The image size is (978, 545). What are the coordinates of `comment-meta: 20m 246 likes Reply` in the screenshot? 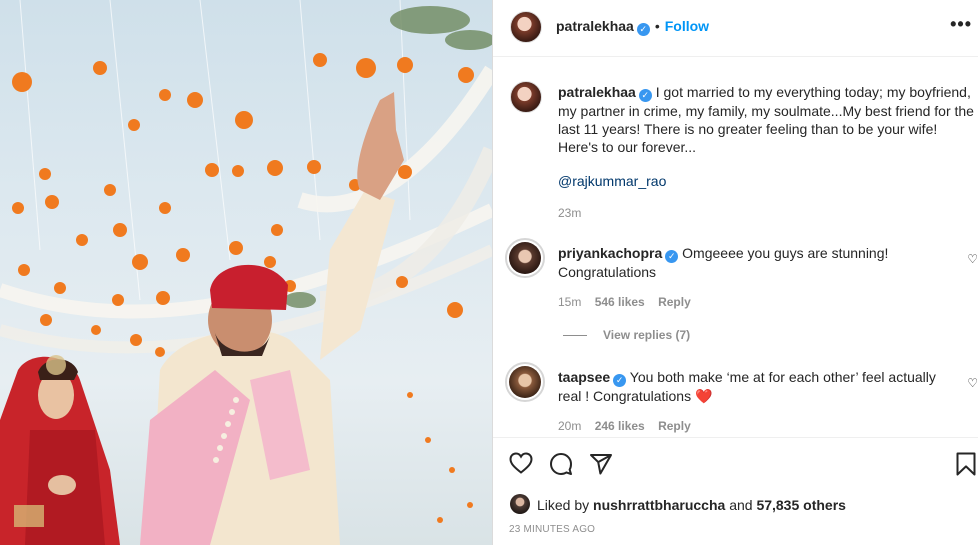 It's located at (624, 426).